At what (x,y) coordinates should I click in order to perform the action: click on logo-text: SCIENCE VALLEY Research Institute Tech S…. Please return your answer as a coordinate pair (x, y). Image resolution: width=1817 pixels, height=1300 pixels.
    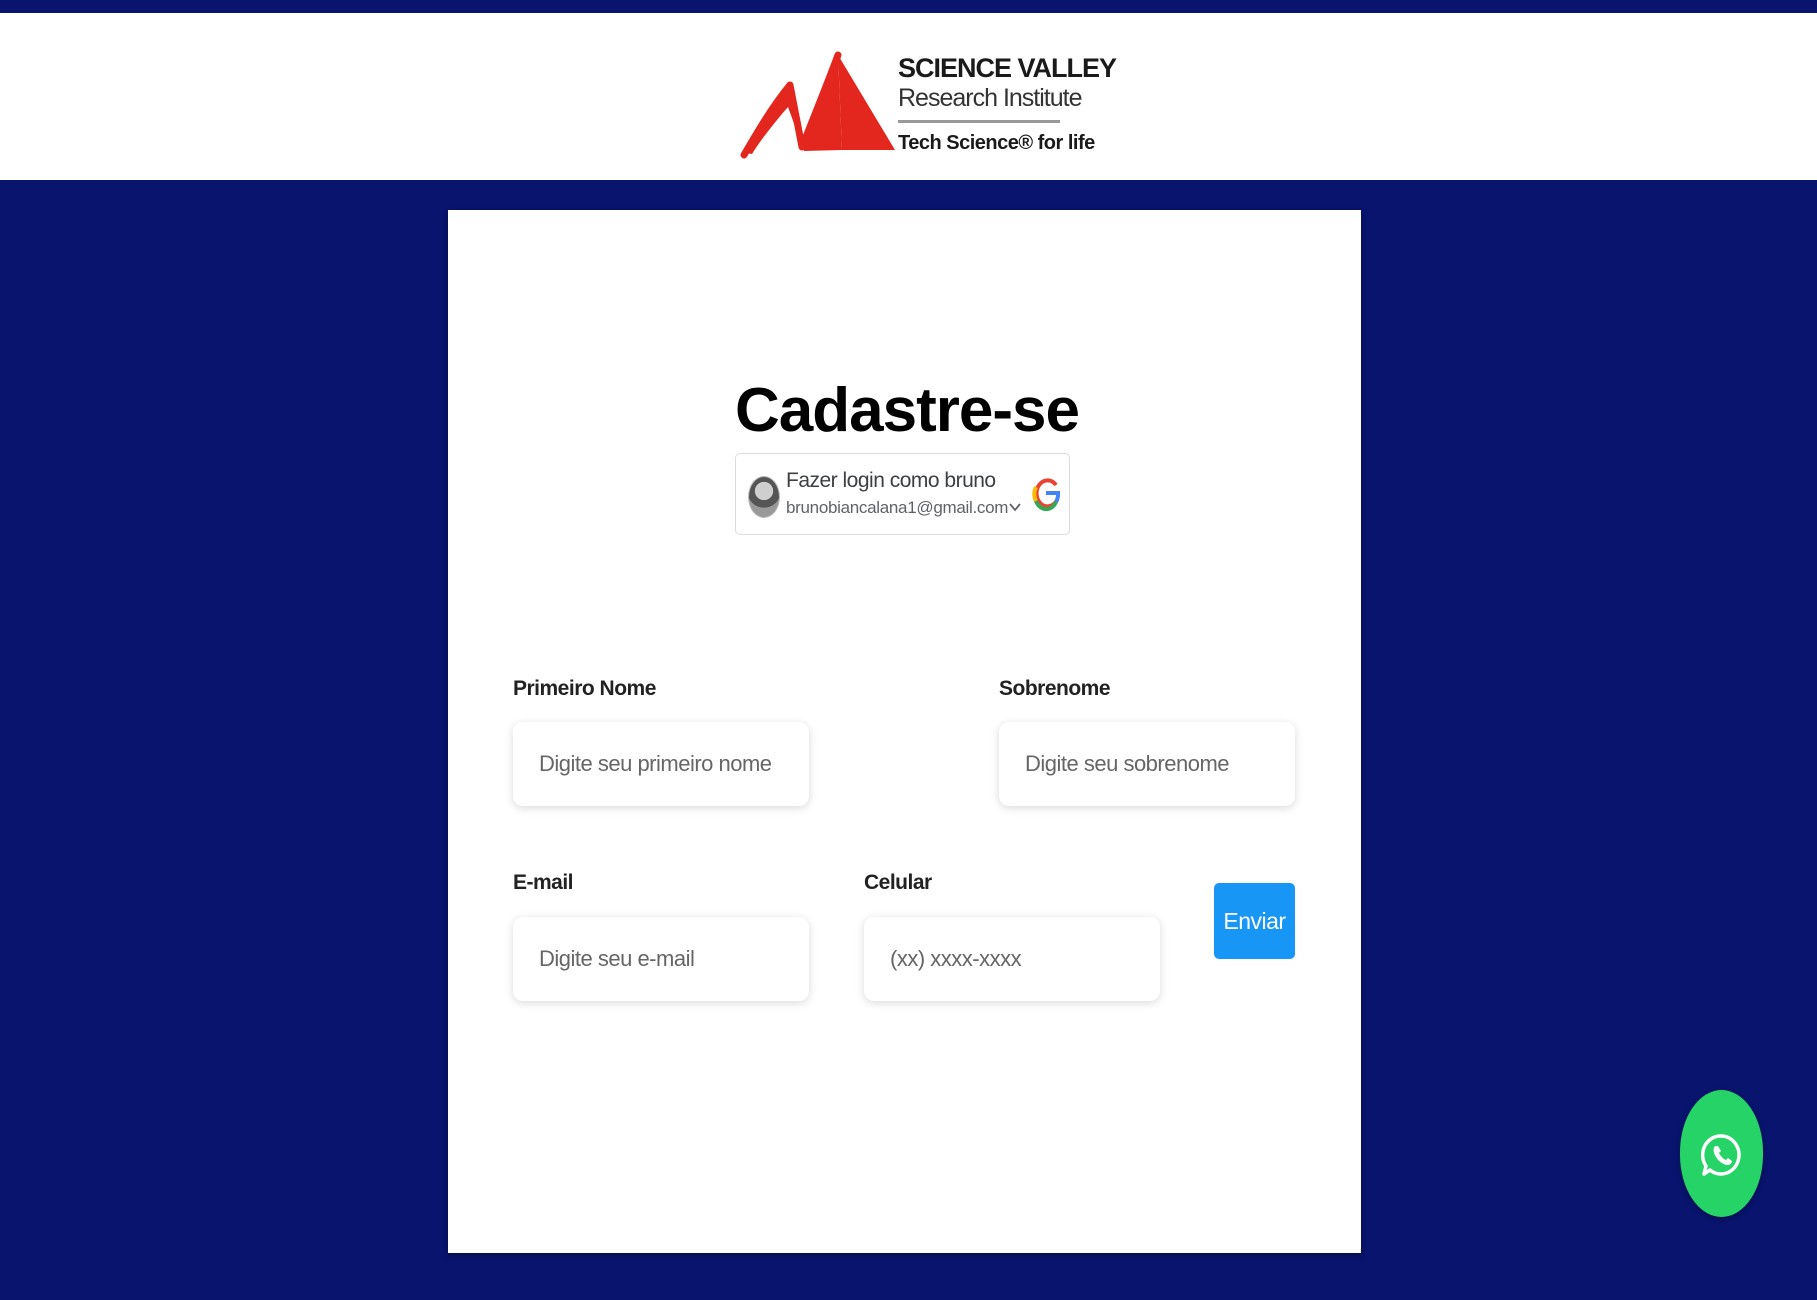
    Looking at the image, I should click on (1007, 104).